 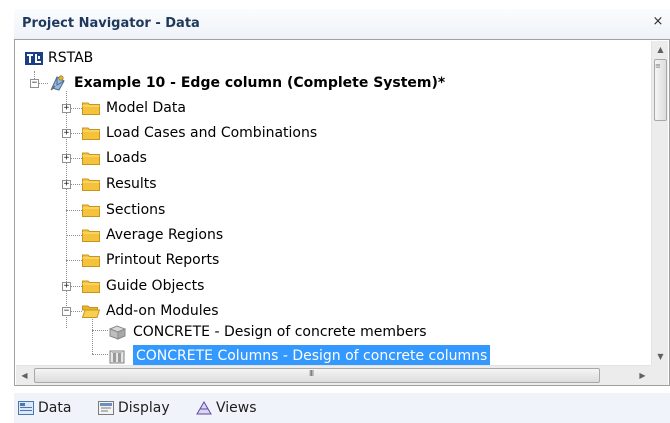 What do you see at coordinates (34, 58) in the screenshot?
I see `rstab-logo-icon` at bounding box center [34, 58].